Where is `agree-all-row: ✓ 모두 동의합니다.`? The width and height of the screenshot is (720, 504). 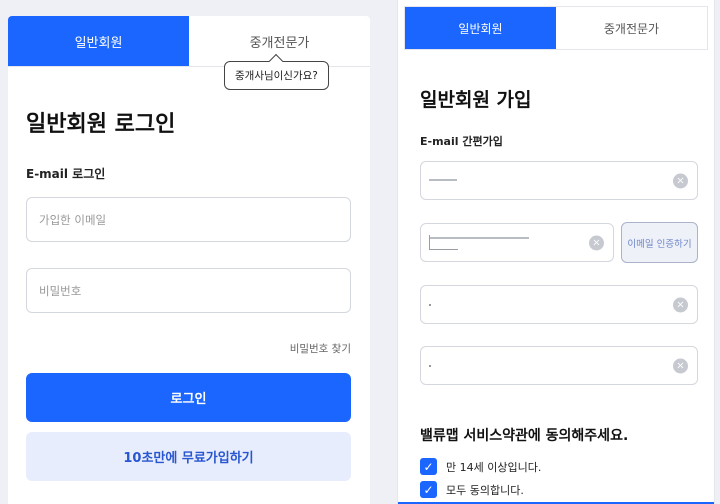
agree-all-row: ✓ 모두 동의합니다. is located at coordinates (472, 489).